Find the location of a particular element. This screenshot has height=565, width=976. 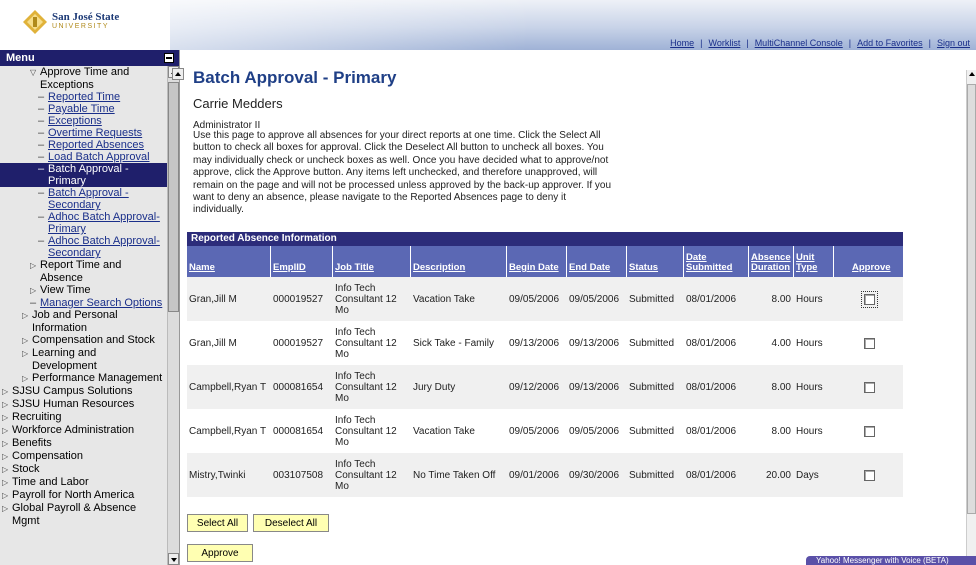

menu-item: ▷ Global Payroll & Absence is located at coordinates (84, 508).